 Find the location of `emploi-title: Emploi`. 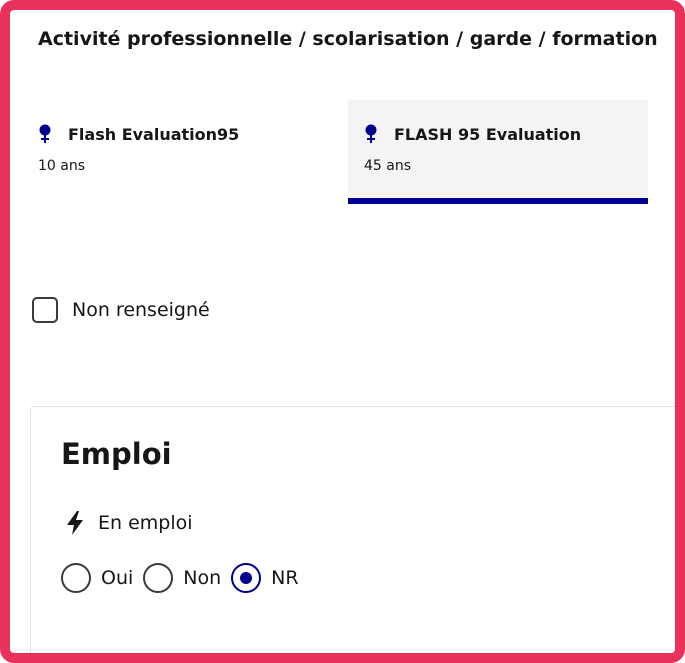

emploi-title: Emploi is located at coordinates (116, 454).